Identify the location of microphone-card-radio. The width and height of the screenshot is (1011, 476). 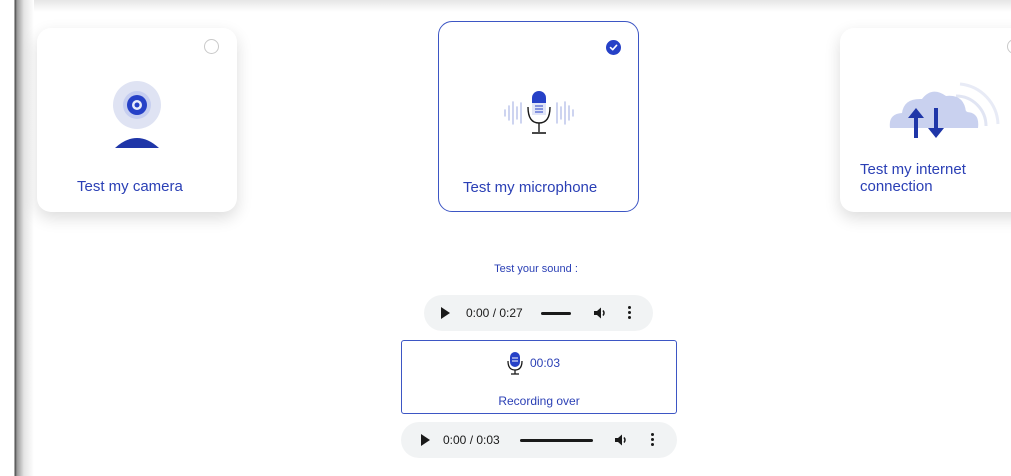
(613, 47).